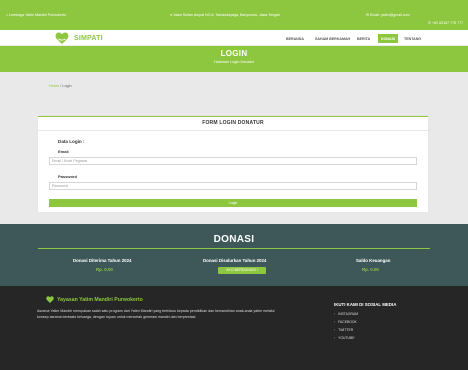 Image resolution: width=468 pixels, height=370 pixels. What do you see at coordinates (343, 330) in the screenshot?
I see `social-link-twitter: › TWITTER` at bounding box center [343, 330].